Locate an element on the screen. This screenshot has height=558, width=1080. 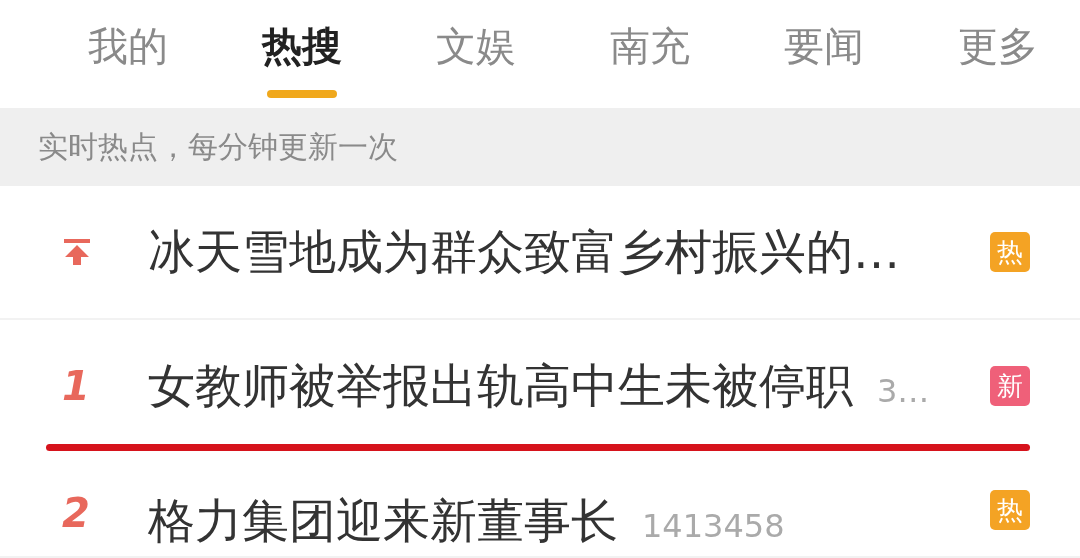
headline: 女教师被举报出轨高中生未被停职 is located at coordinates (500, 385).